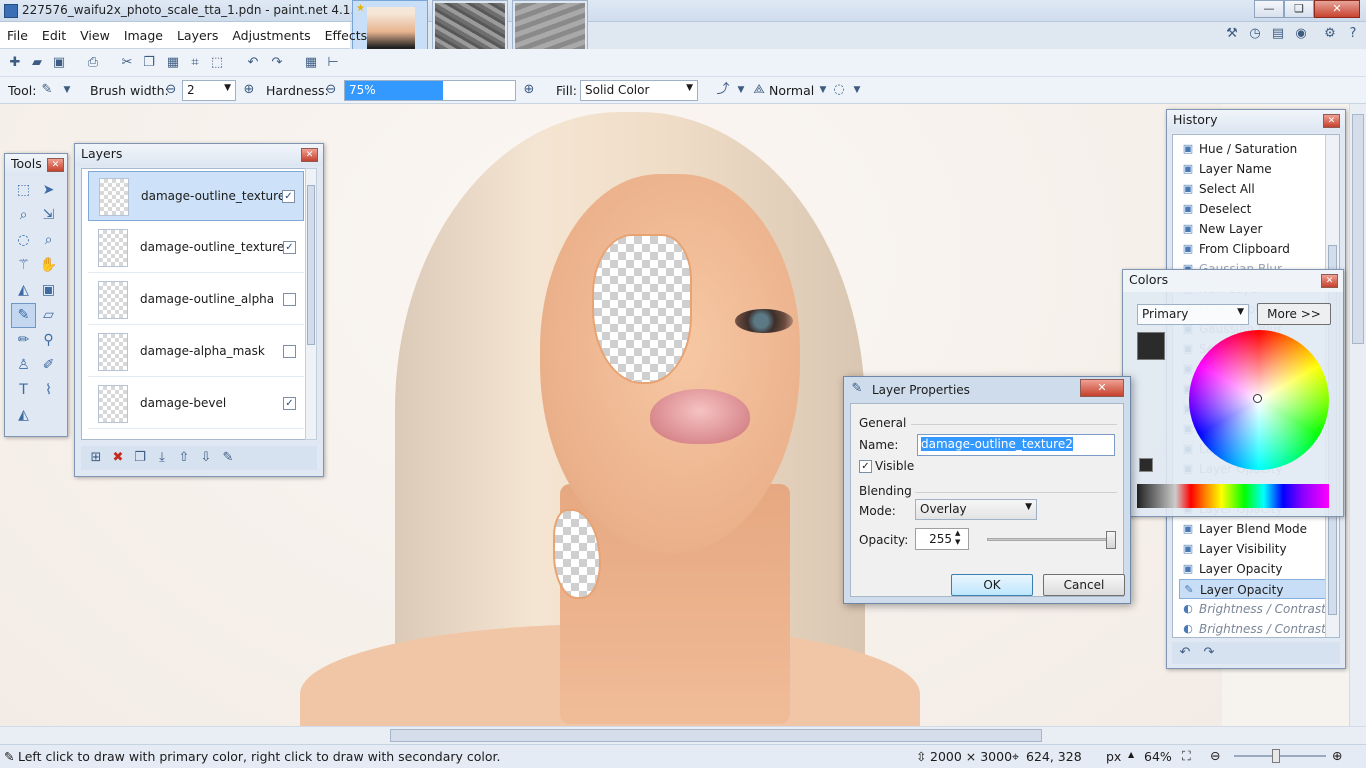 This screenshot has height=768, width=1366. I want to click on print-icon: ⎙, so click(93, 63).